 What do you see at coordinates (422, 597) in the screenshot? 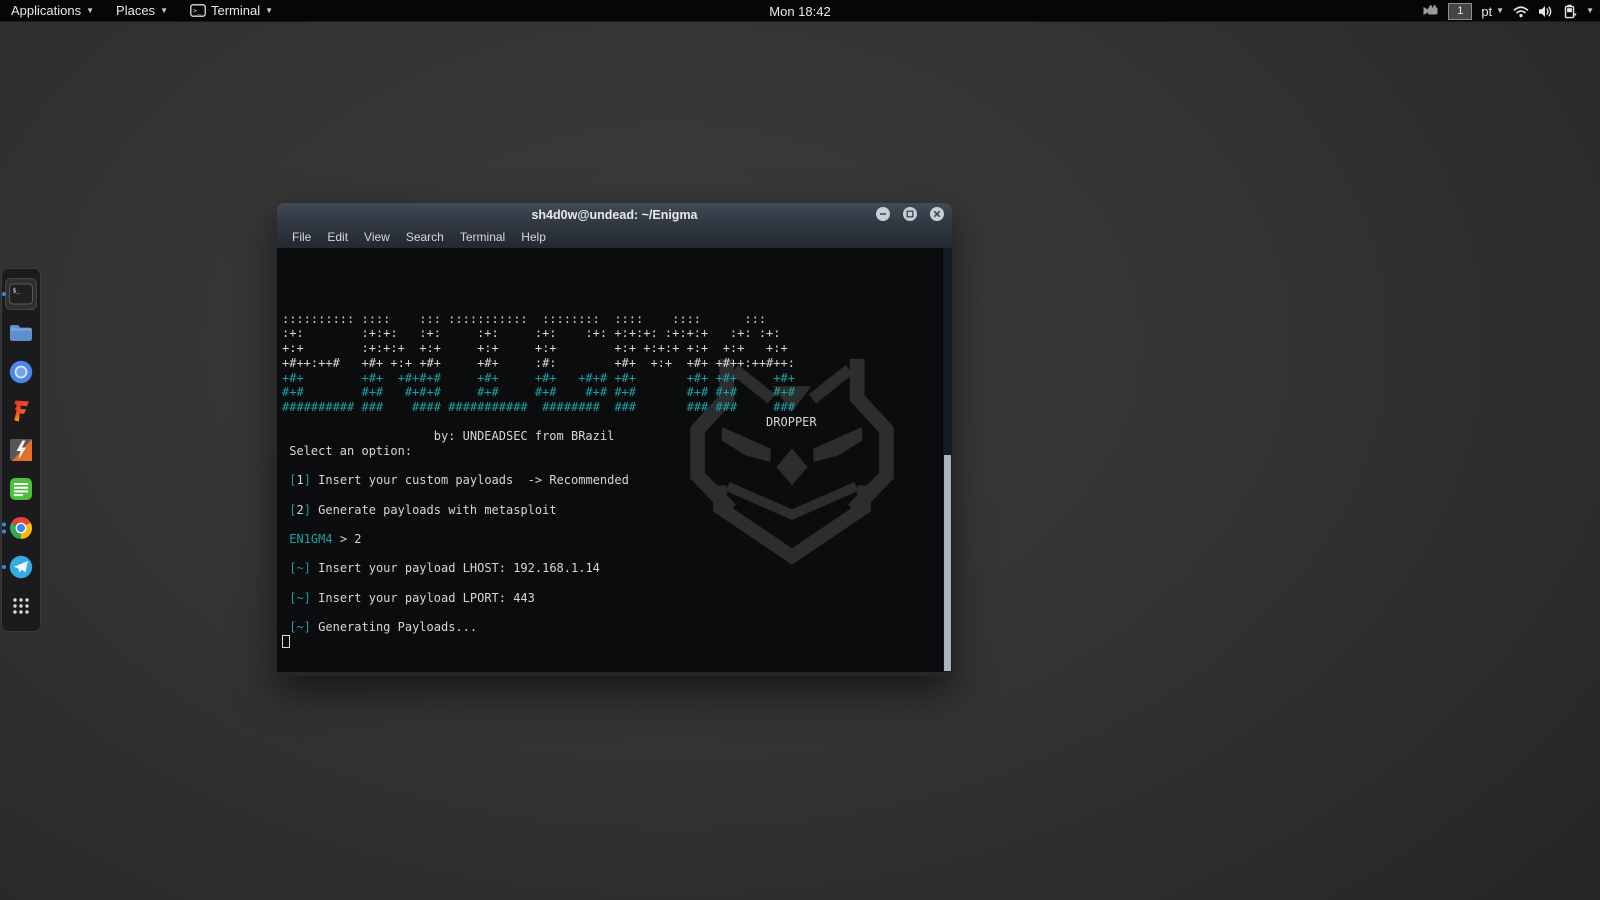
I see `terminal-text: Insert your payload LPORT: 443` at bounding box center [422, 597].